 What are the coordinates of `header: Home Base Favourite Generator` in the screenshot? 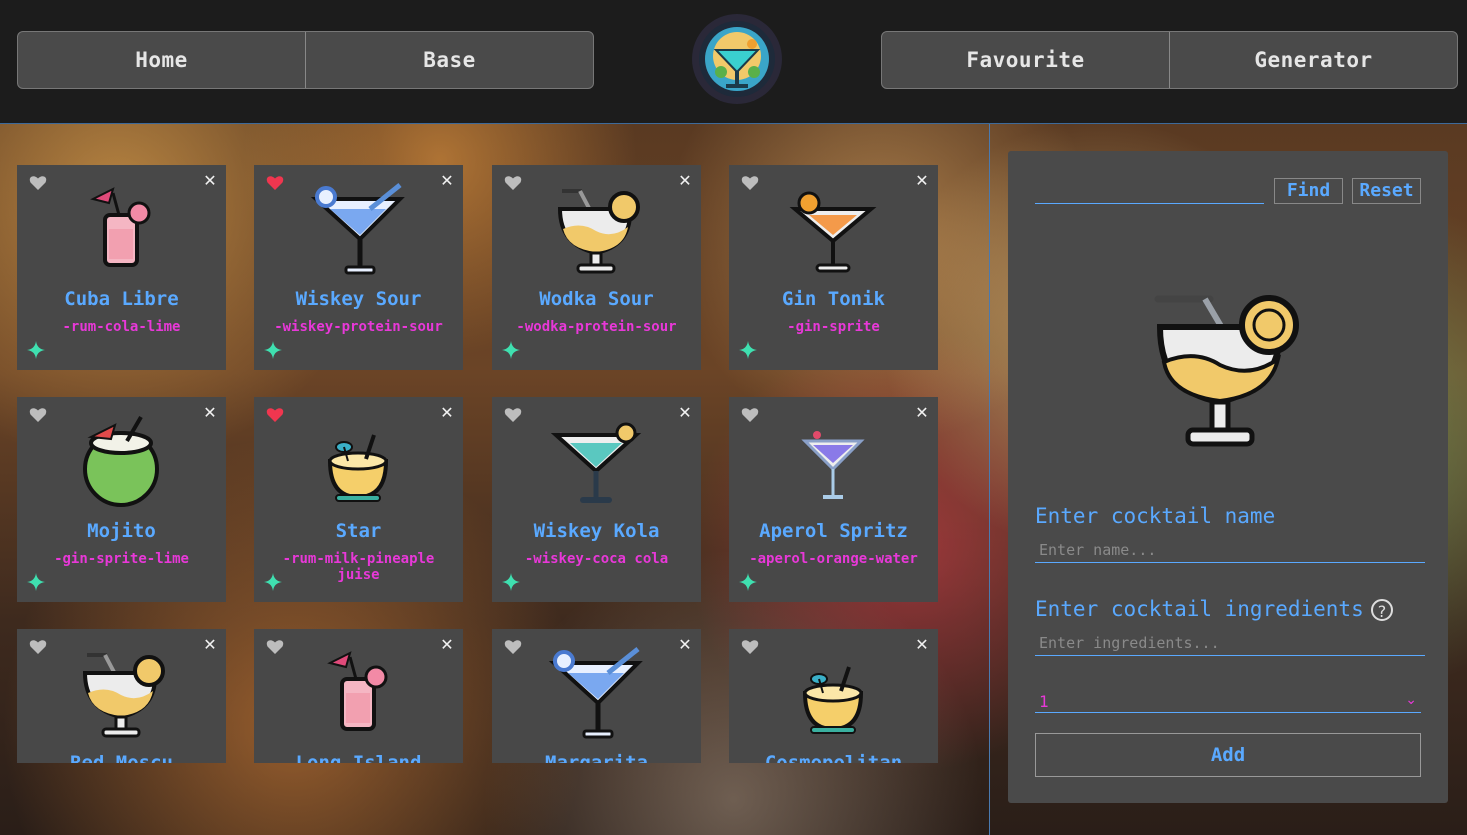 It's located at (733, 62).